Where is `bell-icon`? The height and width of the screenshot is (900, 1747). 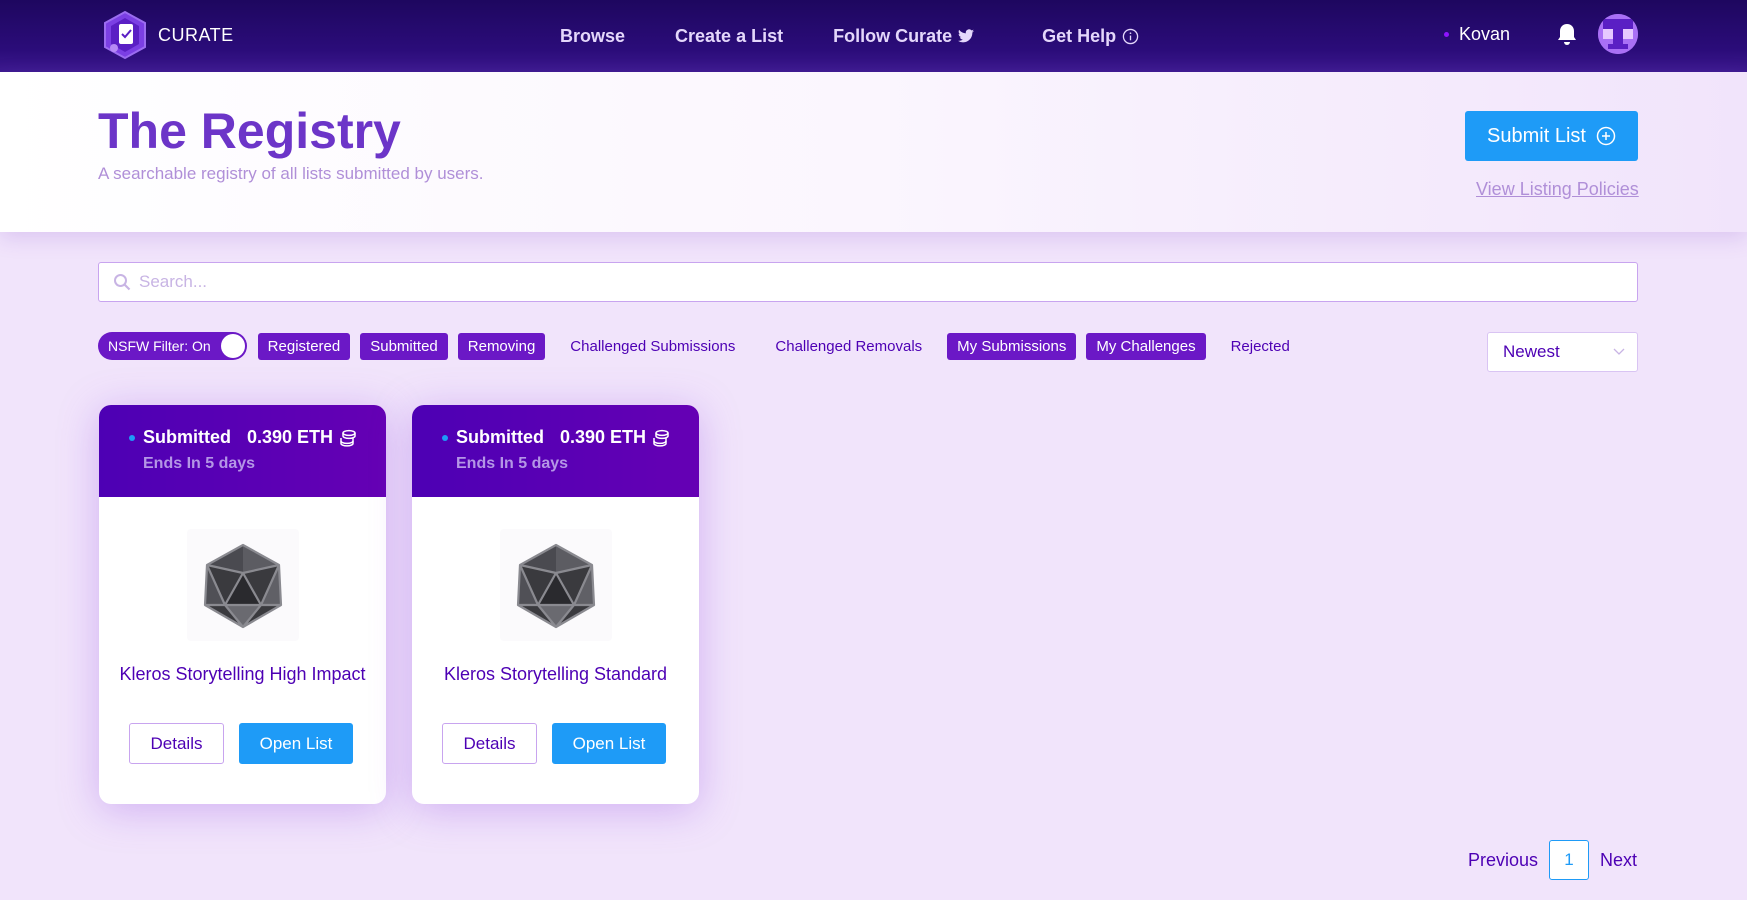
bell-icon is located at coordinates (1567, 34).